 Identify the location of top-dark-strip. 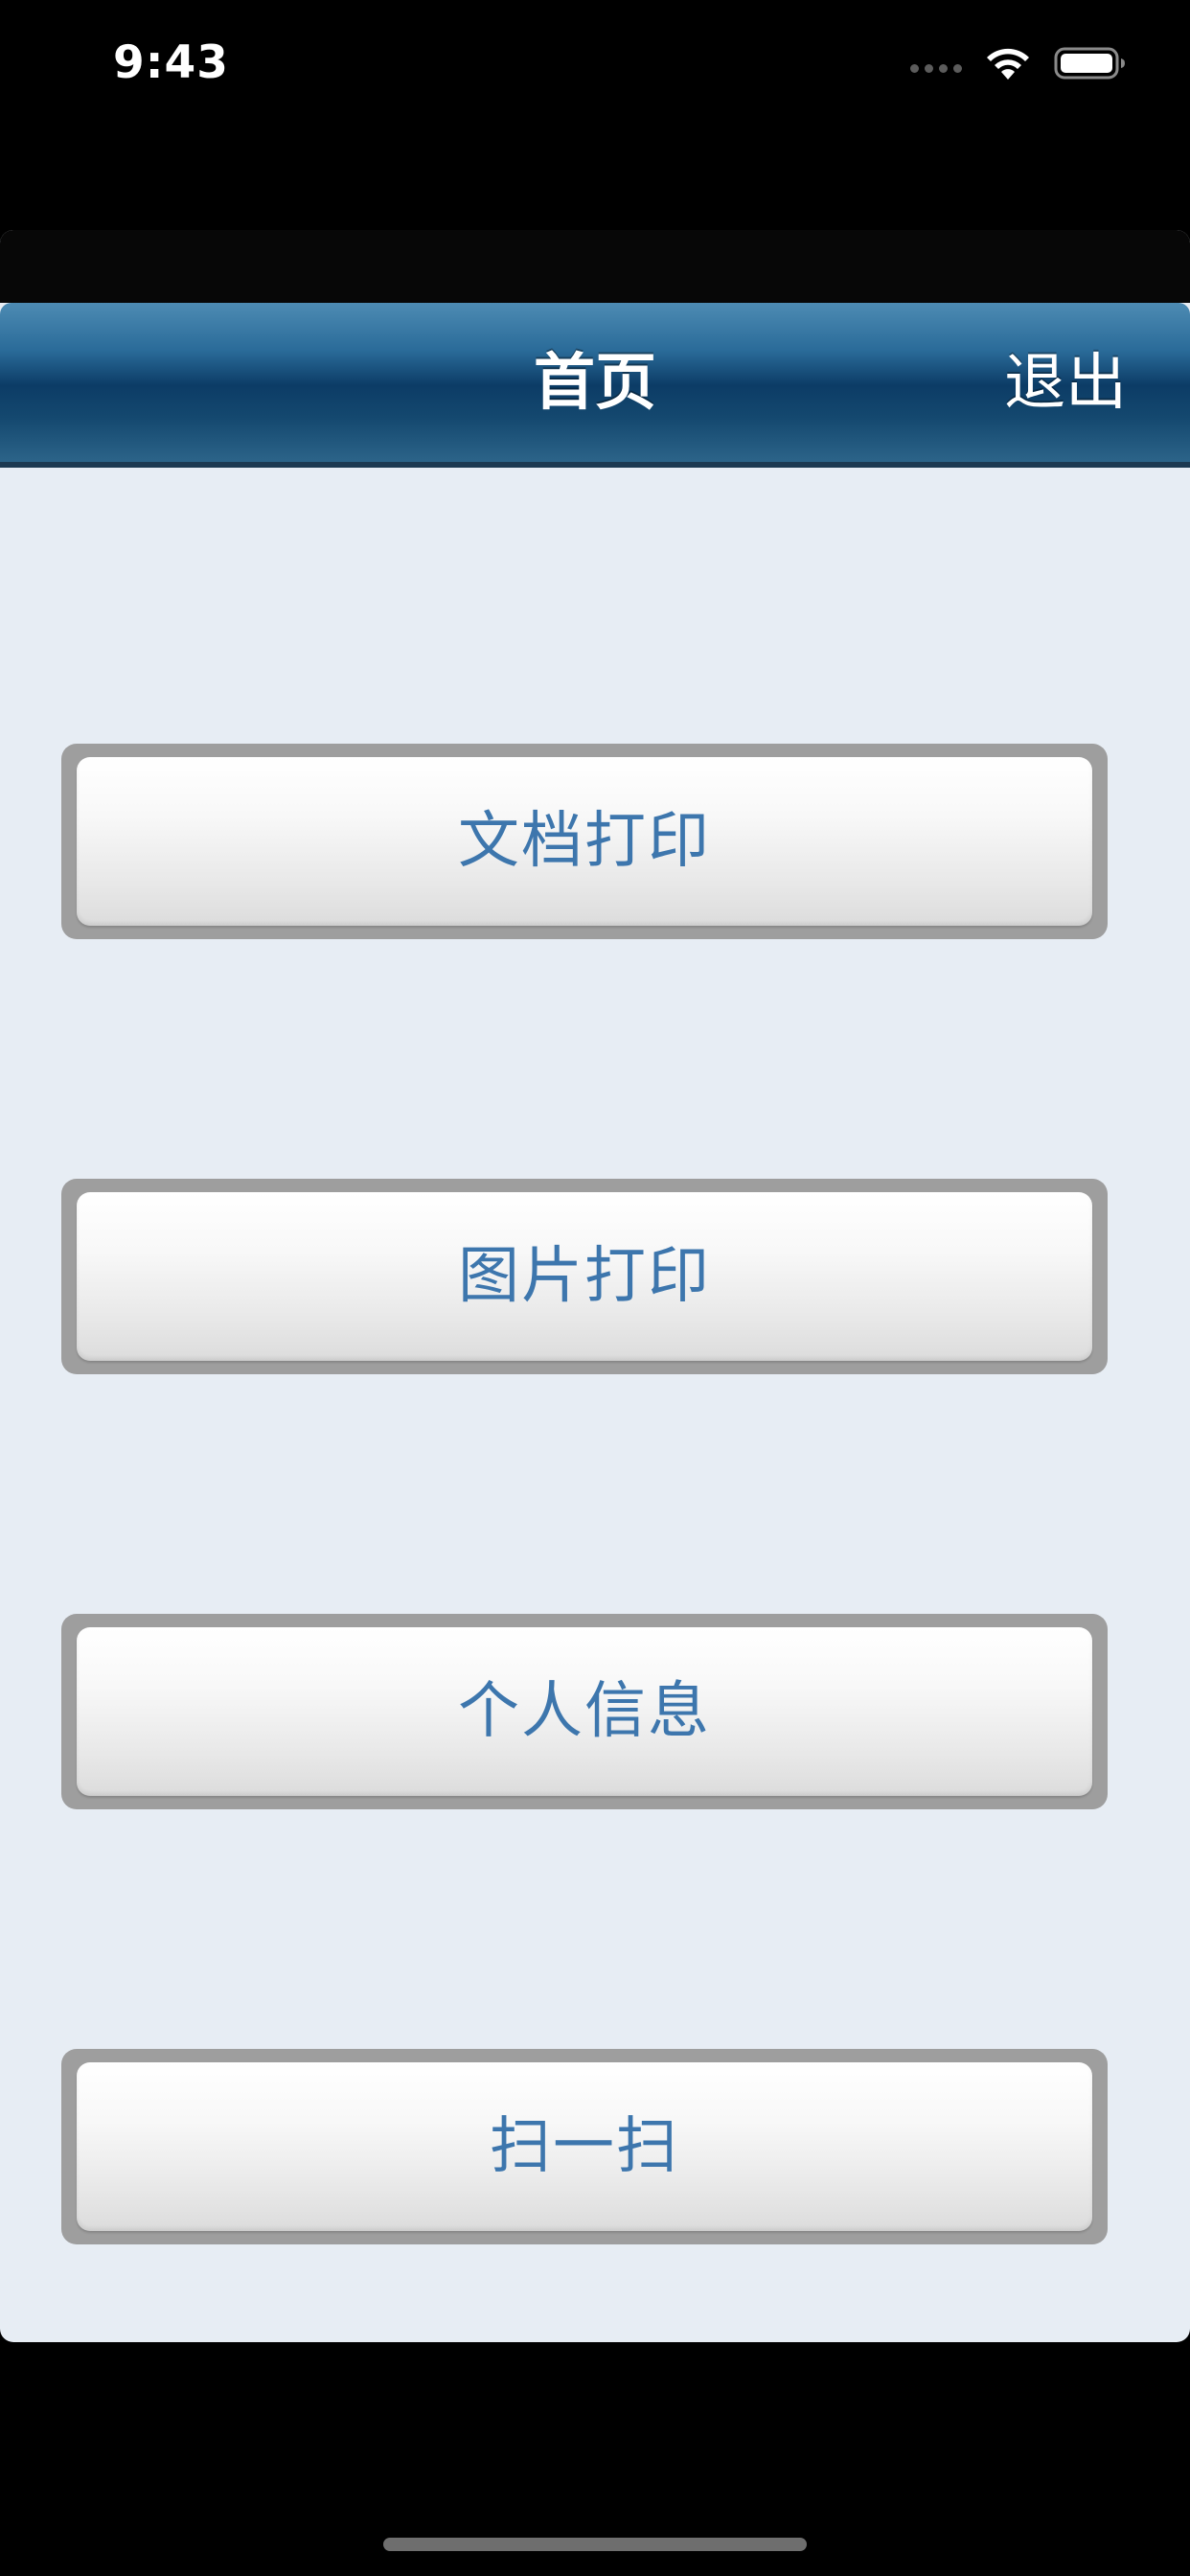
(595, 266).